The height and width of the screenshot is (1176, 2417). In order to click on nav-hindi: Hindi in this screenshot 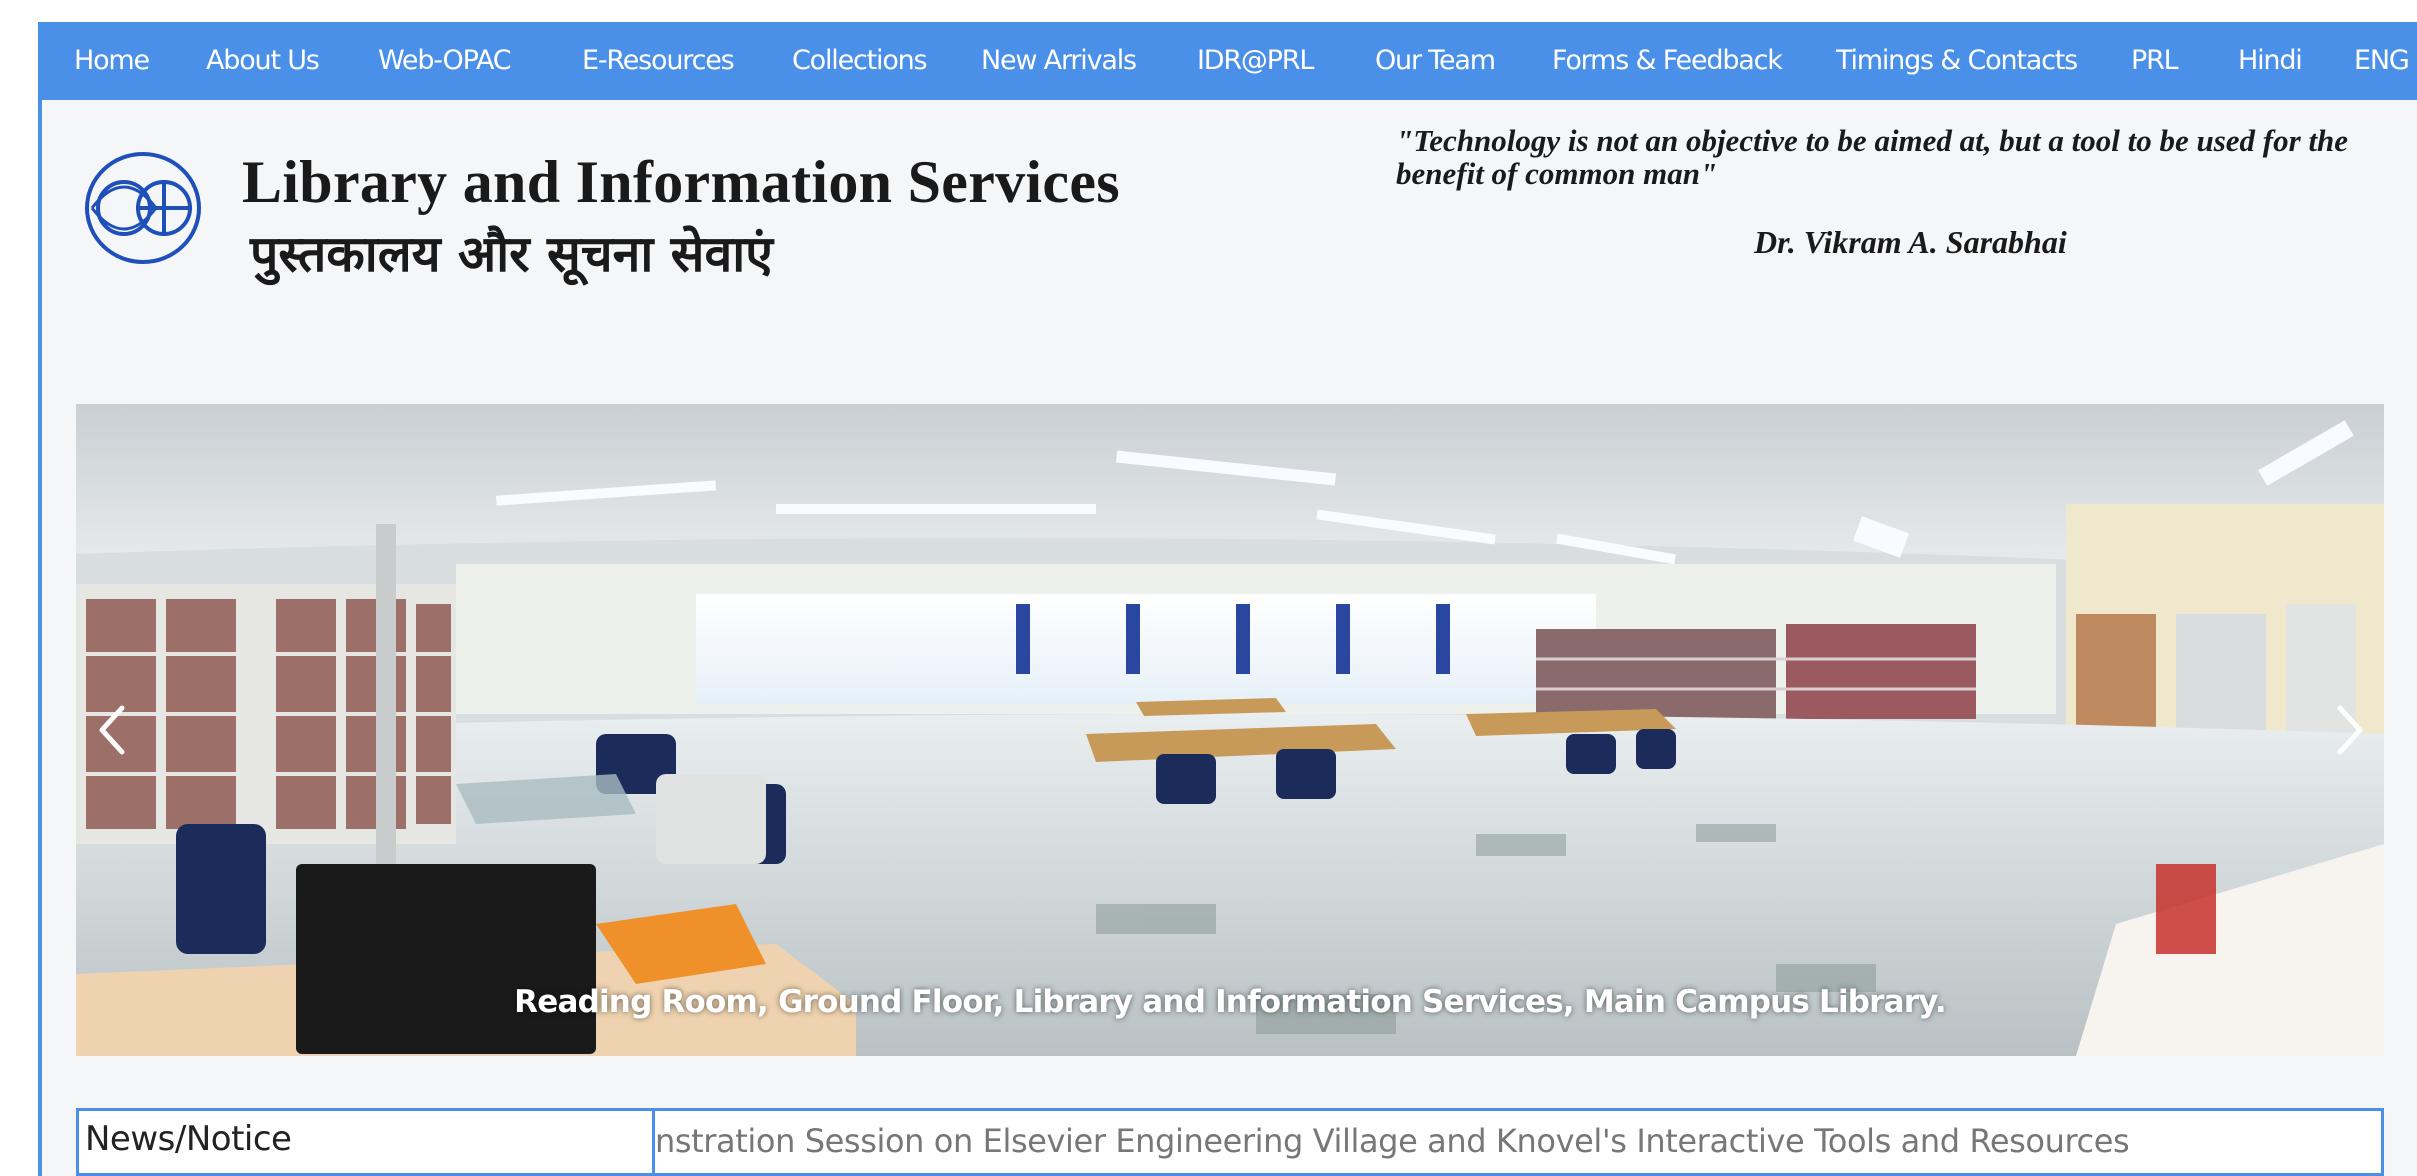, I will do `click(2270, 61)`.